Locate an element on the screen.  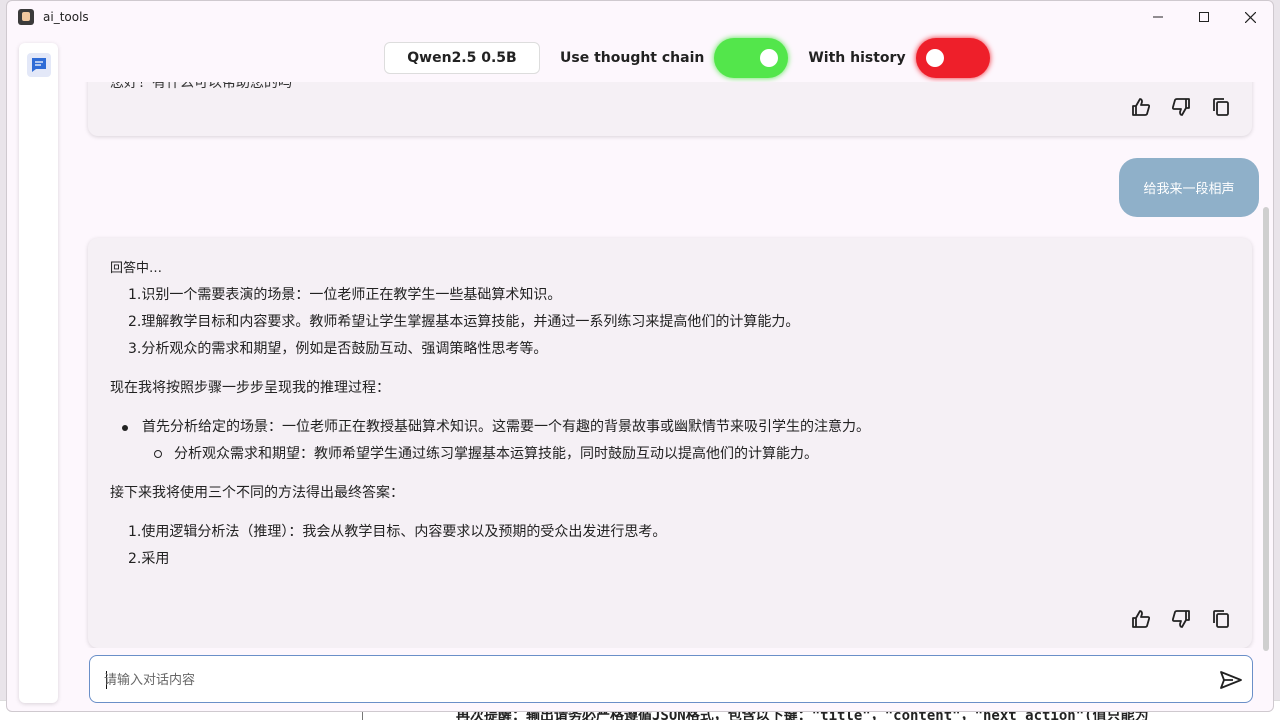
message-input is located at coordinates (654, 680).